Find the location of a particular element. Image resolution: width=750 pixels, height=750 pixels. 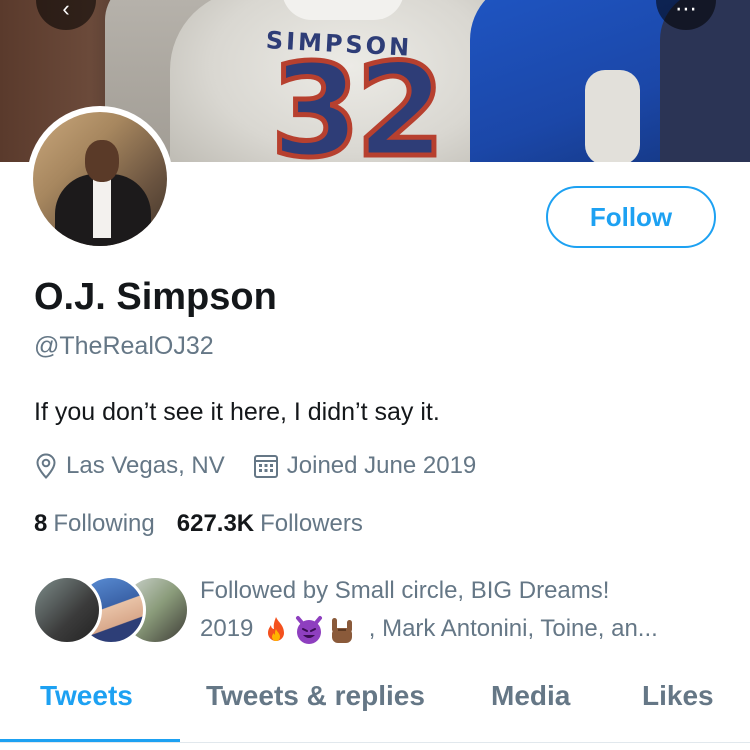

tab-tweets-and-replies: Tweets & replies is located at coordinates (315, 696).